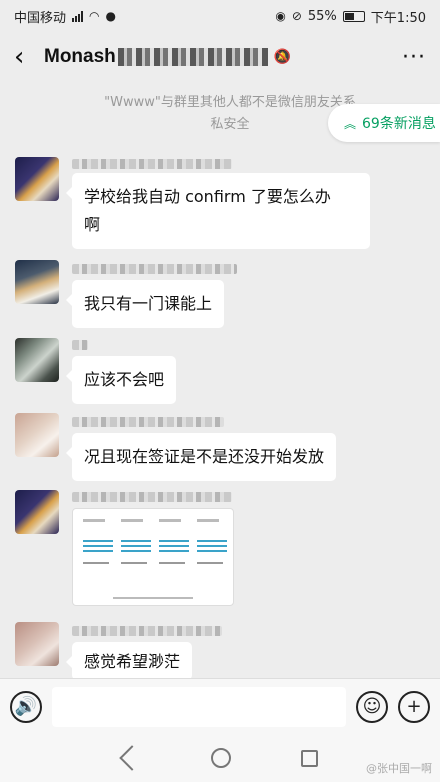 The height and width of the screenshot is (782, 440). I want to click on pixelated-group-name, so click(192, 57).